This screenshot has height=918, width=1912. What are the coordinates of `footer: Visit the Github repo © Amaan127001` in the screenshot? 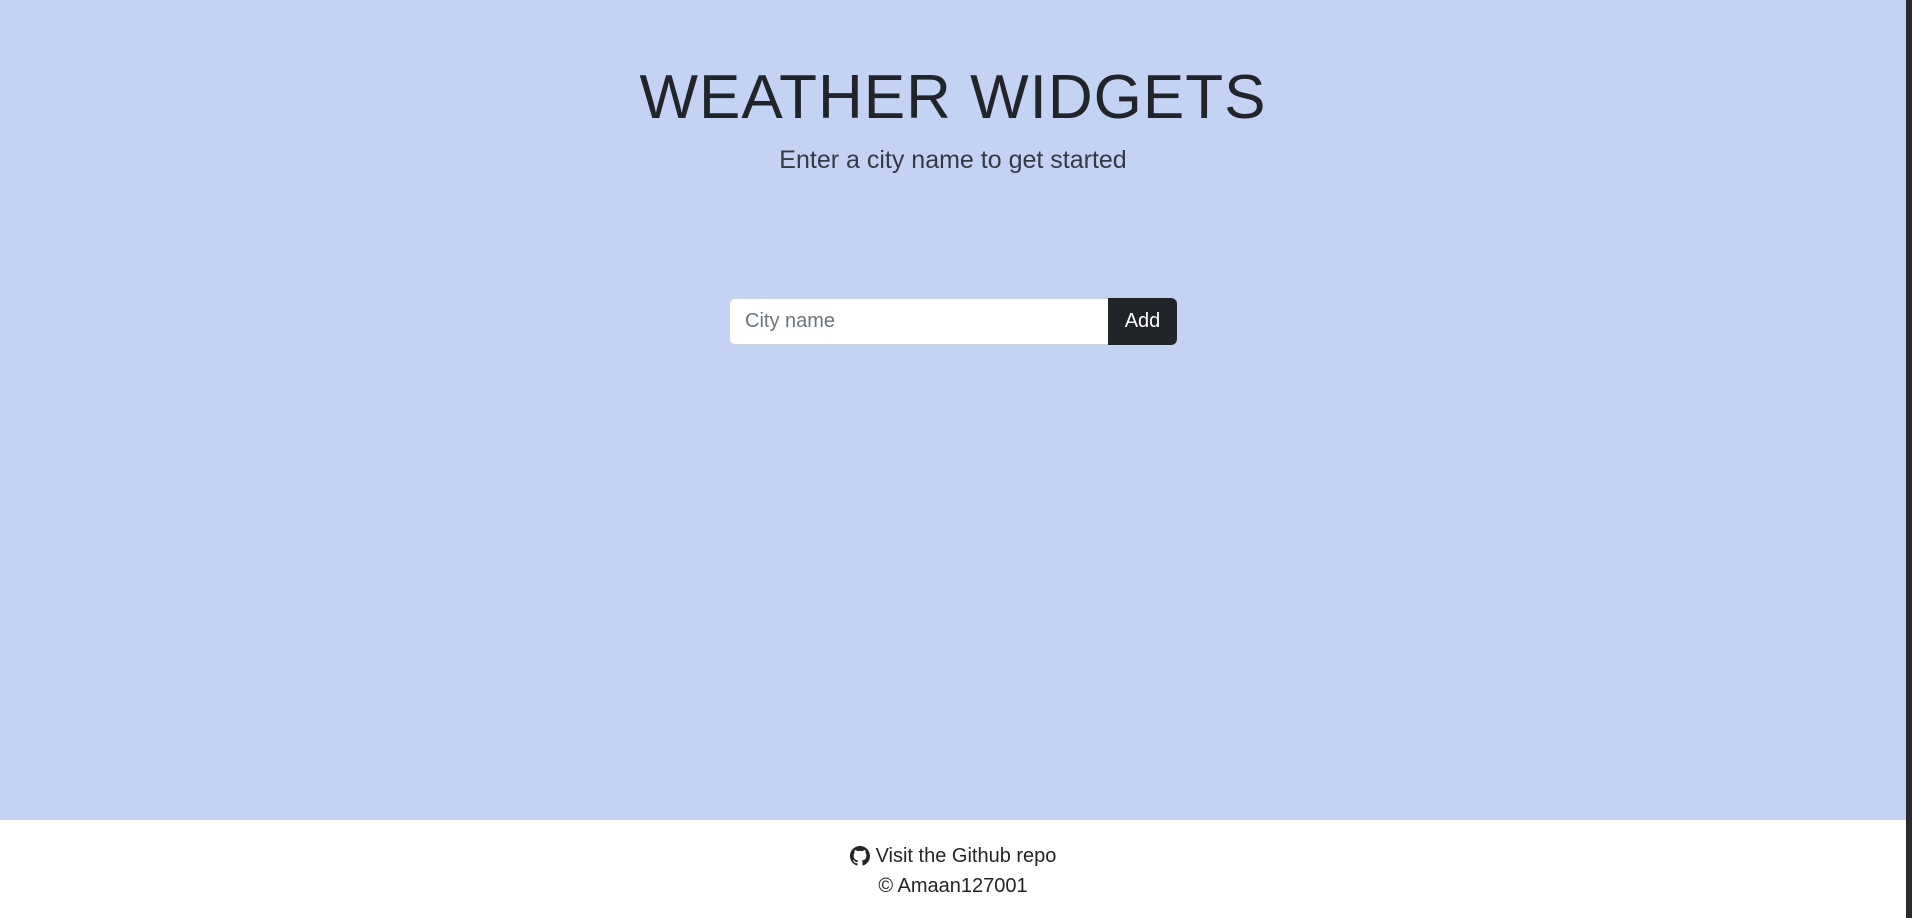 It's located at (956, 869).